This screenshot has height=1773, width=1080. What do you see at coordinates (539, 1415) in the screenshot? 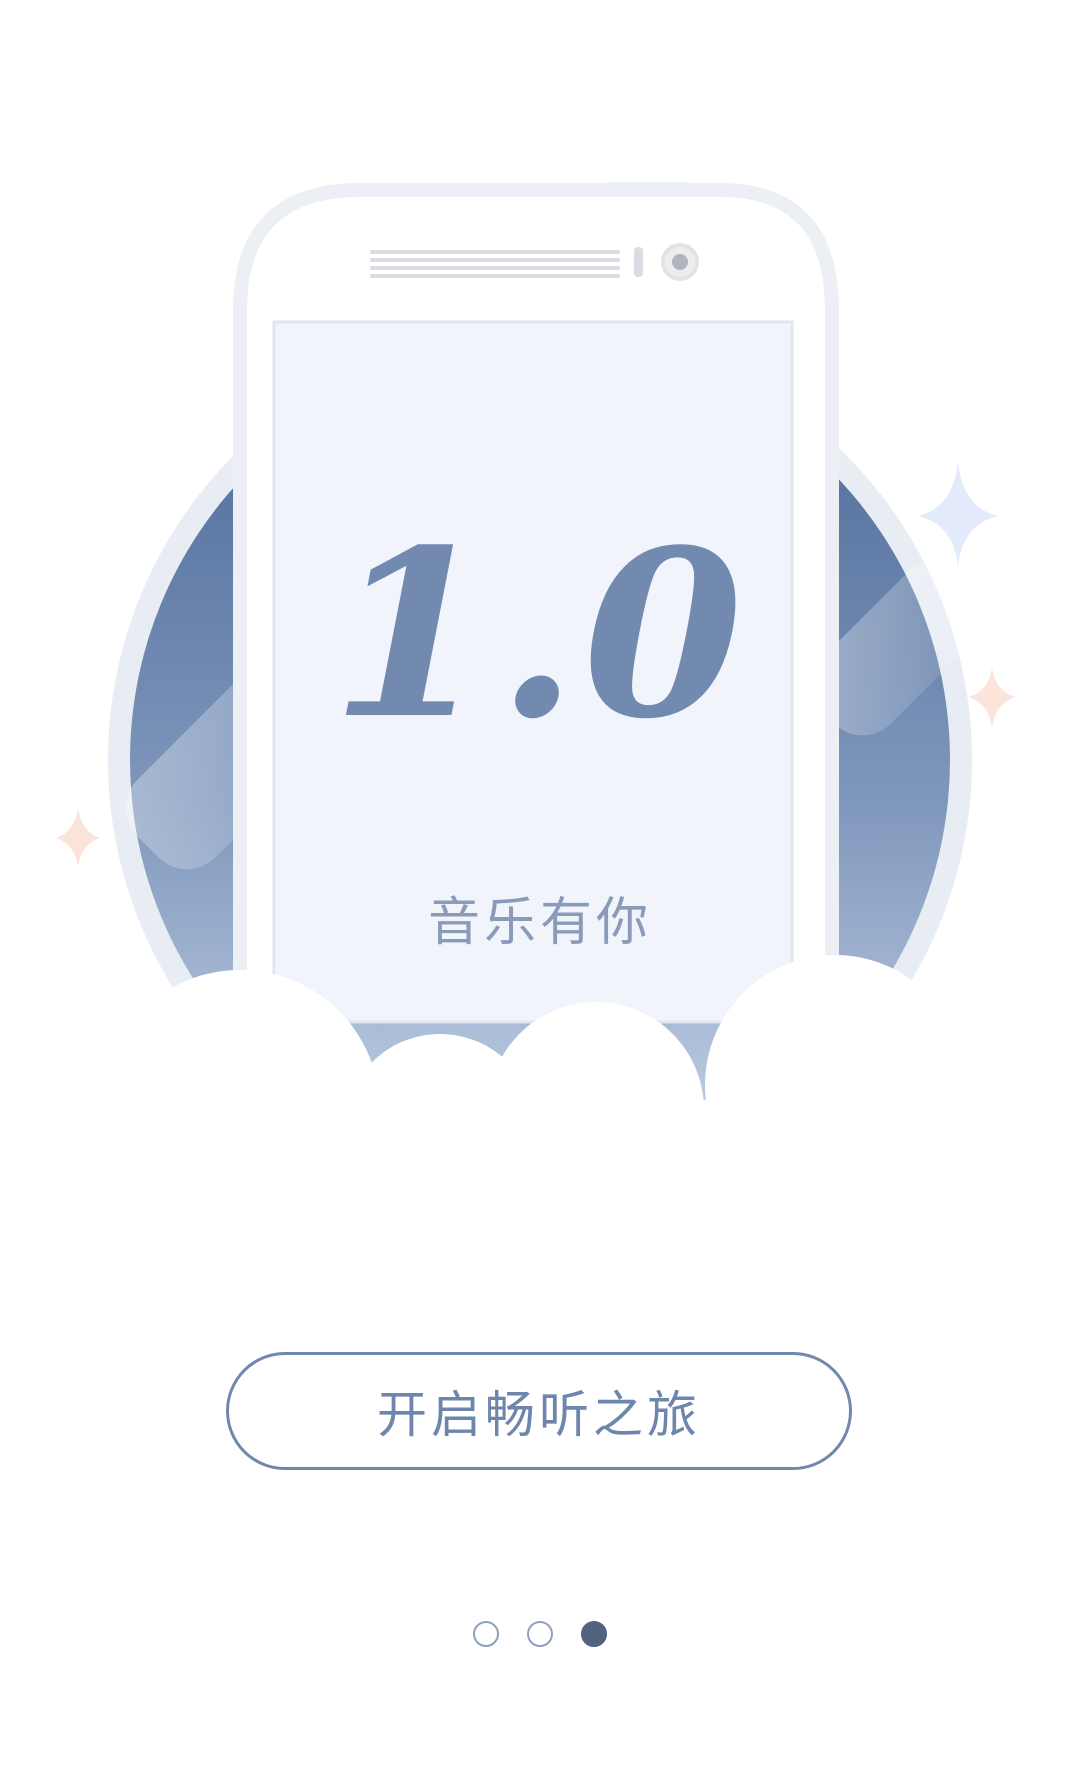
I see `start-listening-button-label: 开启畅听之旅` at bounding box center [539, 1415].